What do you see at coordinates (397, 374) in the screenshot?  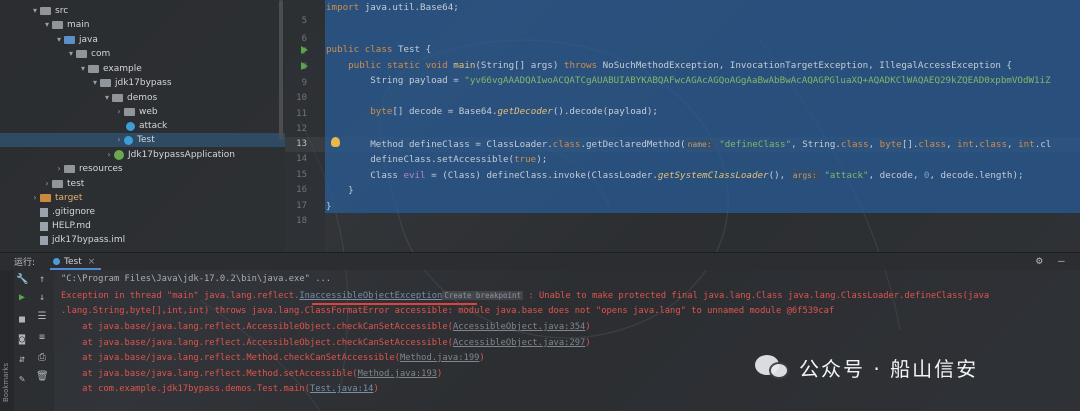 I see `source-link: Method.java:193` at bounding box center [397, 374].